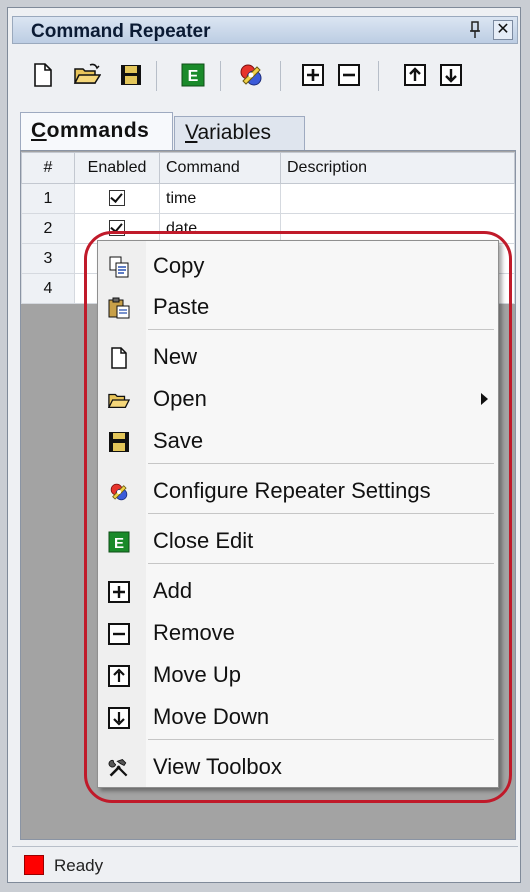  What do you see at coordinates (298, 675) in the screenshot?
I see `menu-item-move-up: Move Up` at bounding box center [298, 675].